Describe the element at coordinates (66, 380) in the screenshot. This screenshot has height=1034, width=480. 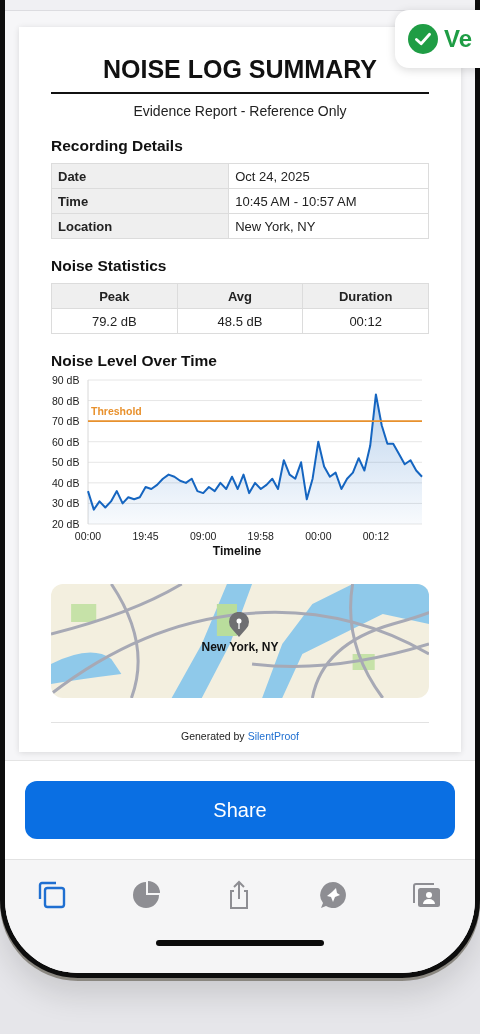
I see `y-tick-label: 90 dB` at that location.